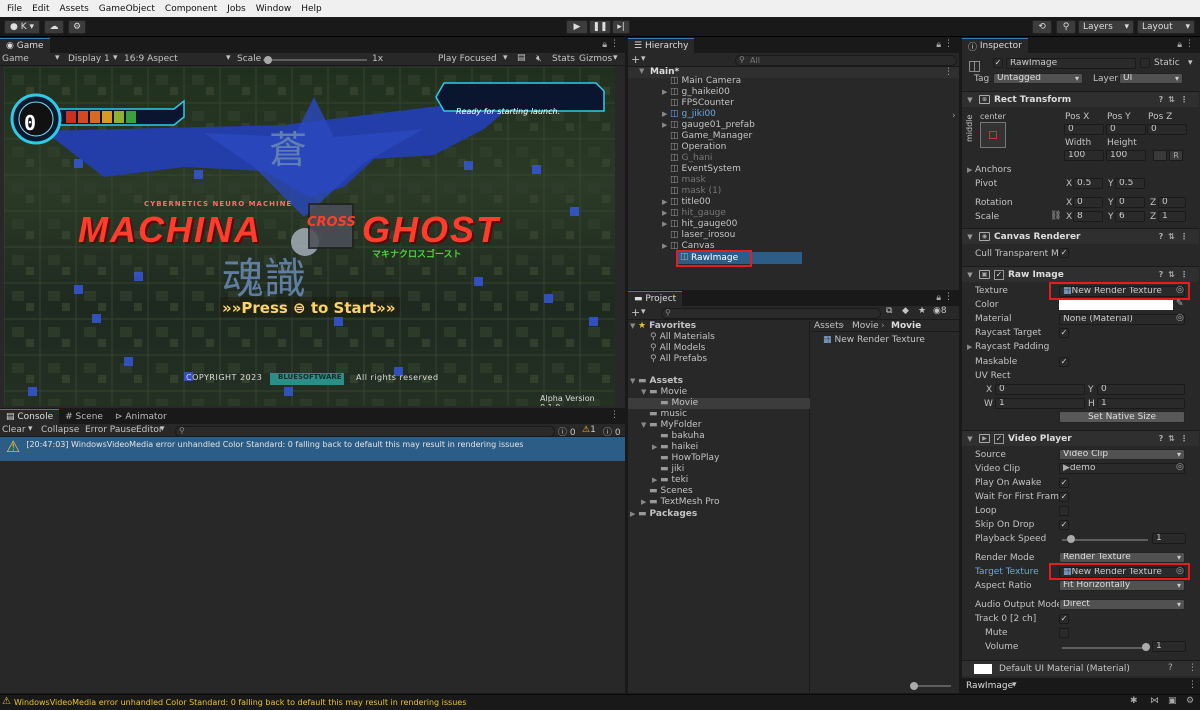 This screenshot has width=1200, height=710. Describe the element at coordinates (60, 430) in the screenshot. I see `collapse-button: Collapse` at that location.